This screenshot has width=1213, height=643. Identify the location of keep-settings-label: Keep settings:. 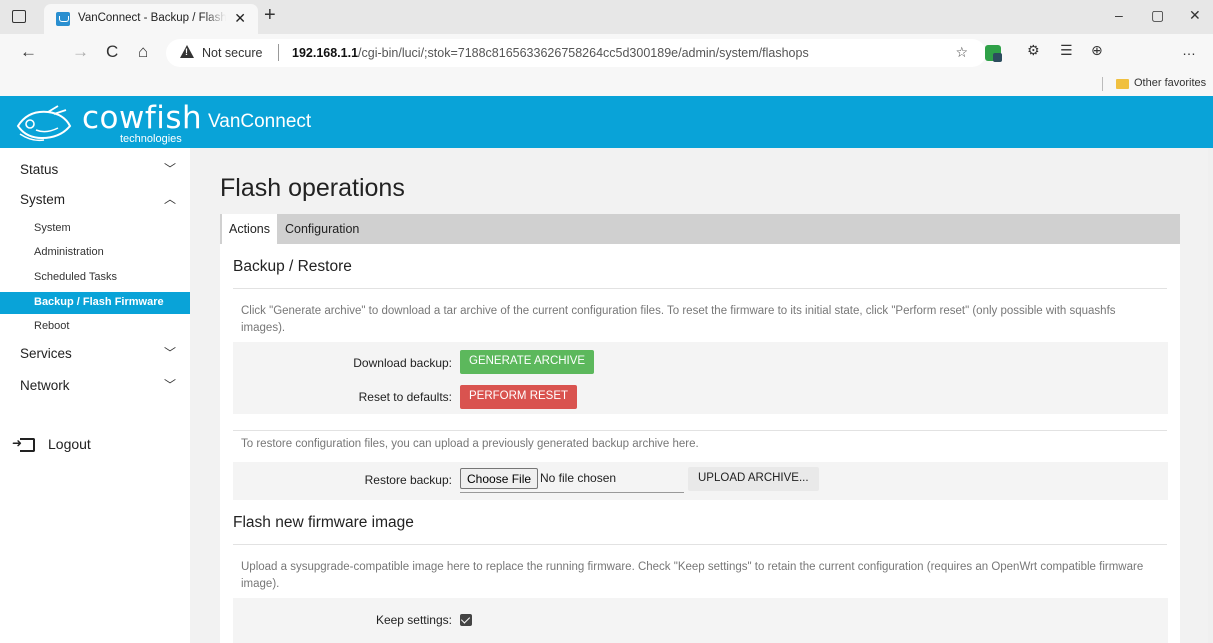
(413, 620).